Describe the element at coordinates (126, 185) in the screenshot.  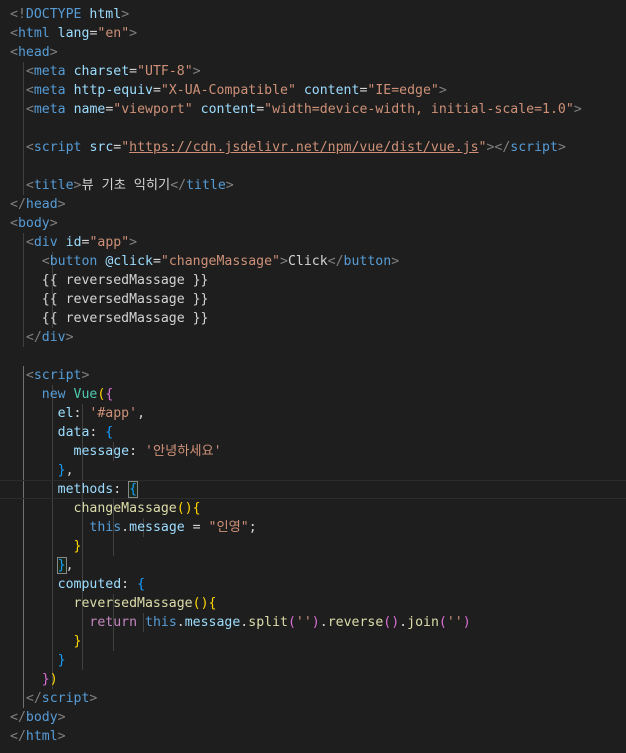
I see `code-token: 뷰 기초 익히기` at that location.